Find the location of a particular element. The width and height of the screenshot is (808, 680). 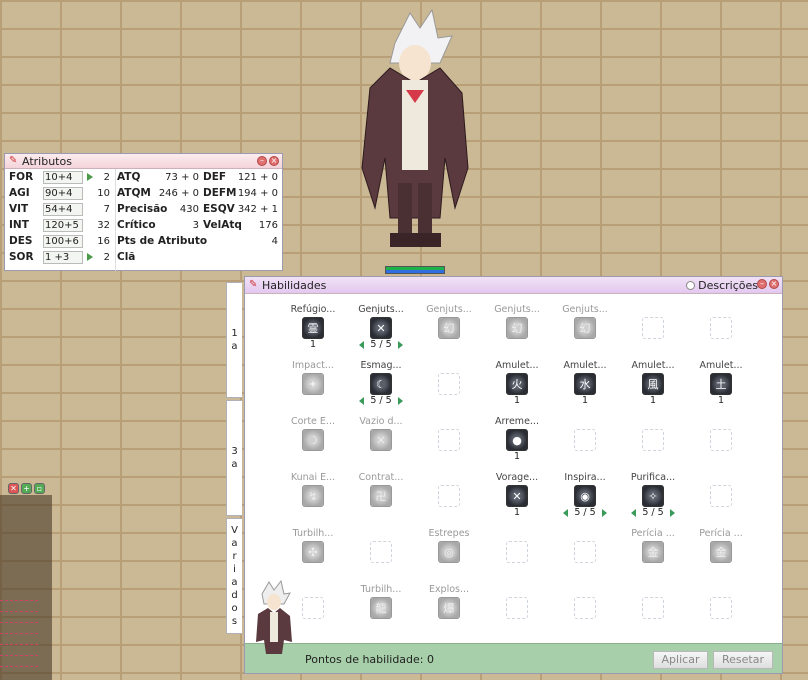

player-character is located at coordinates (415, 133).